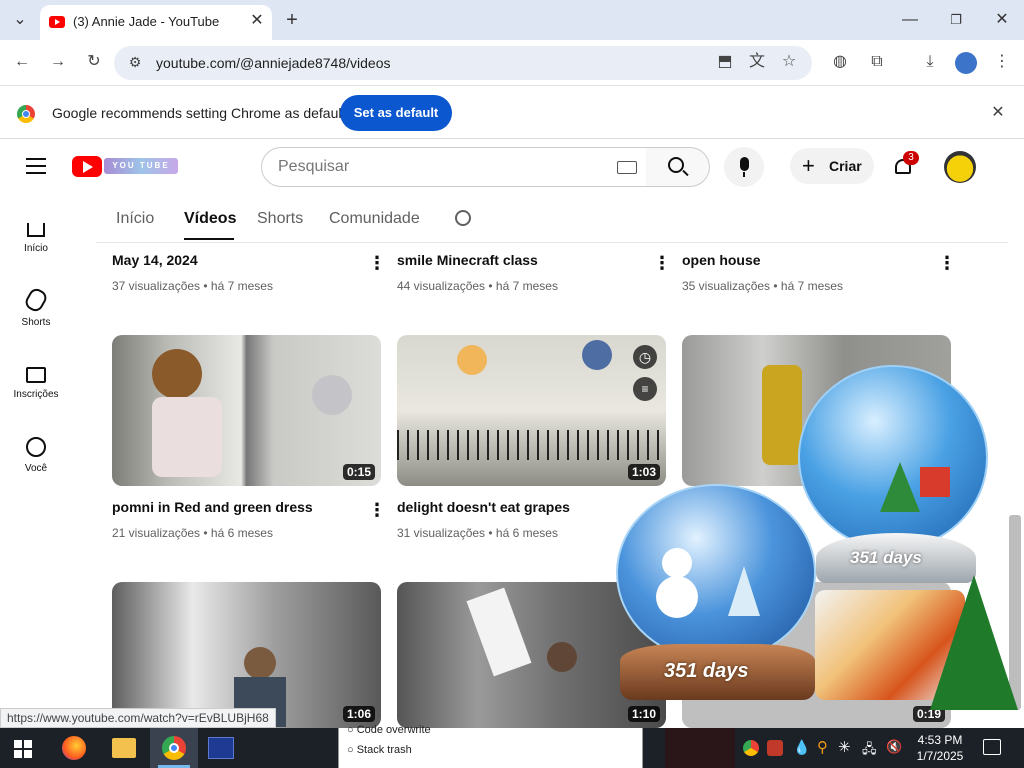 This screenshot has height=768, width=1024. What do you see at coordinates (20, 20) in the screenshot?
I see `tab-search-icon: ⌄` at bounding box center [20, 20].